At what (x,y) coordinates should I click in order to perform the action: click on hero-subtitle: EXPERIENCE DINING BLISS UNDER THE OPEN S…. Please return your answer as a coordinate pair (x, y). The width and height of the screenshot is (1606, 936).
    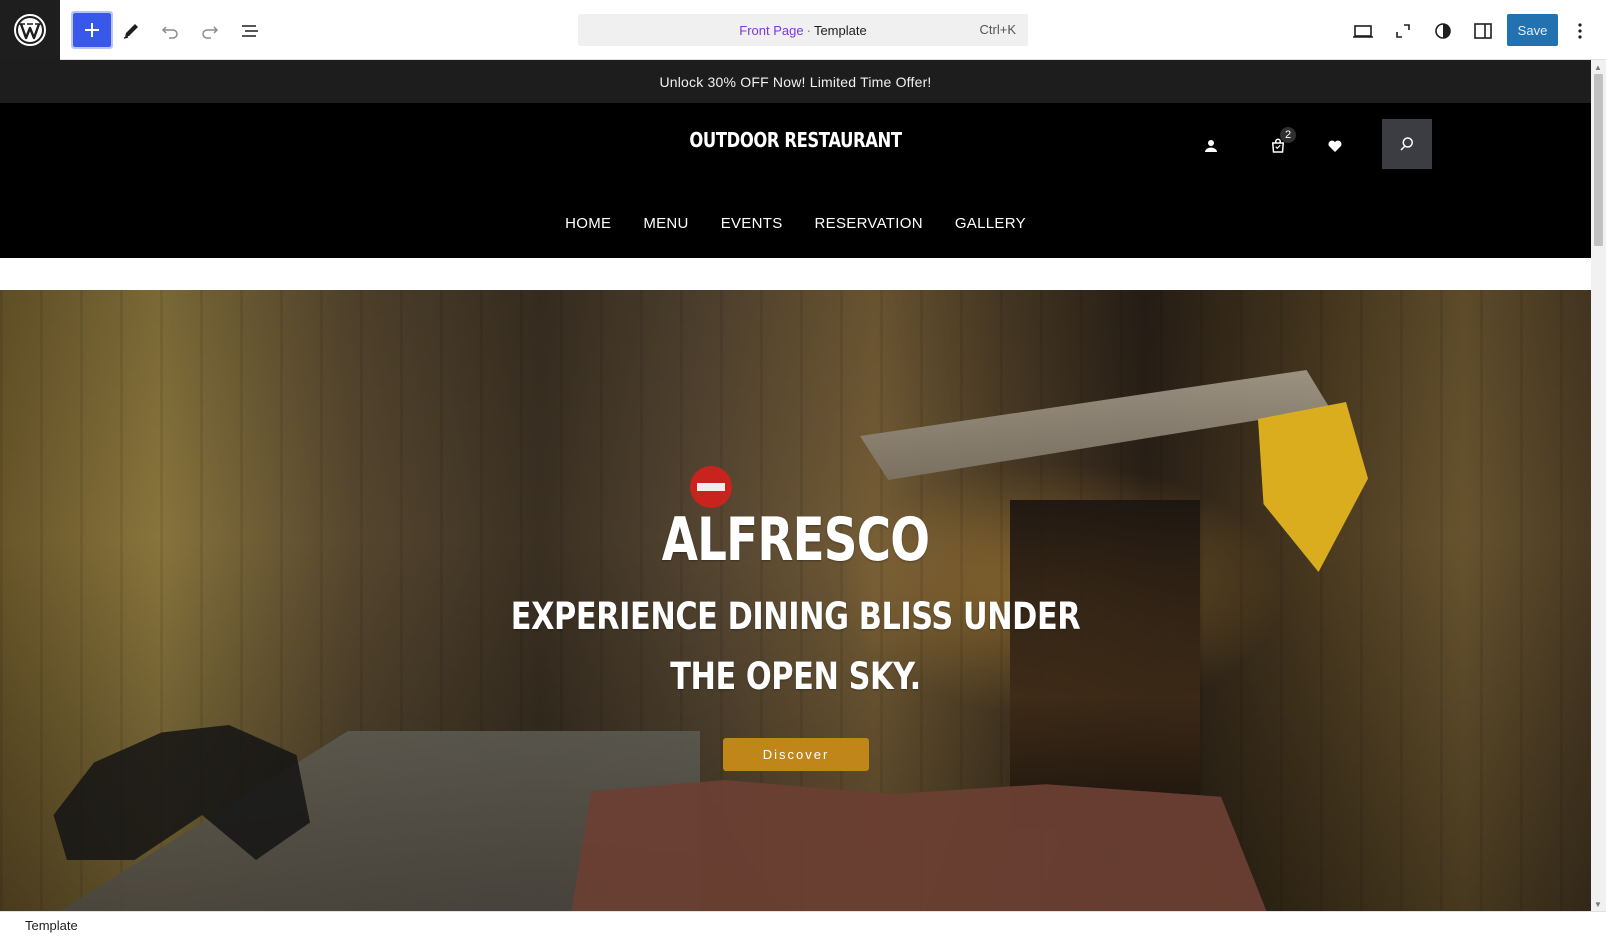
    Looking at the image, I should click on (795, 647).